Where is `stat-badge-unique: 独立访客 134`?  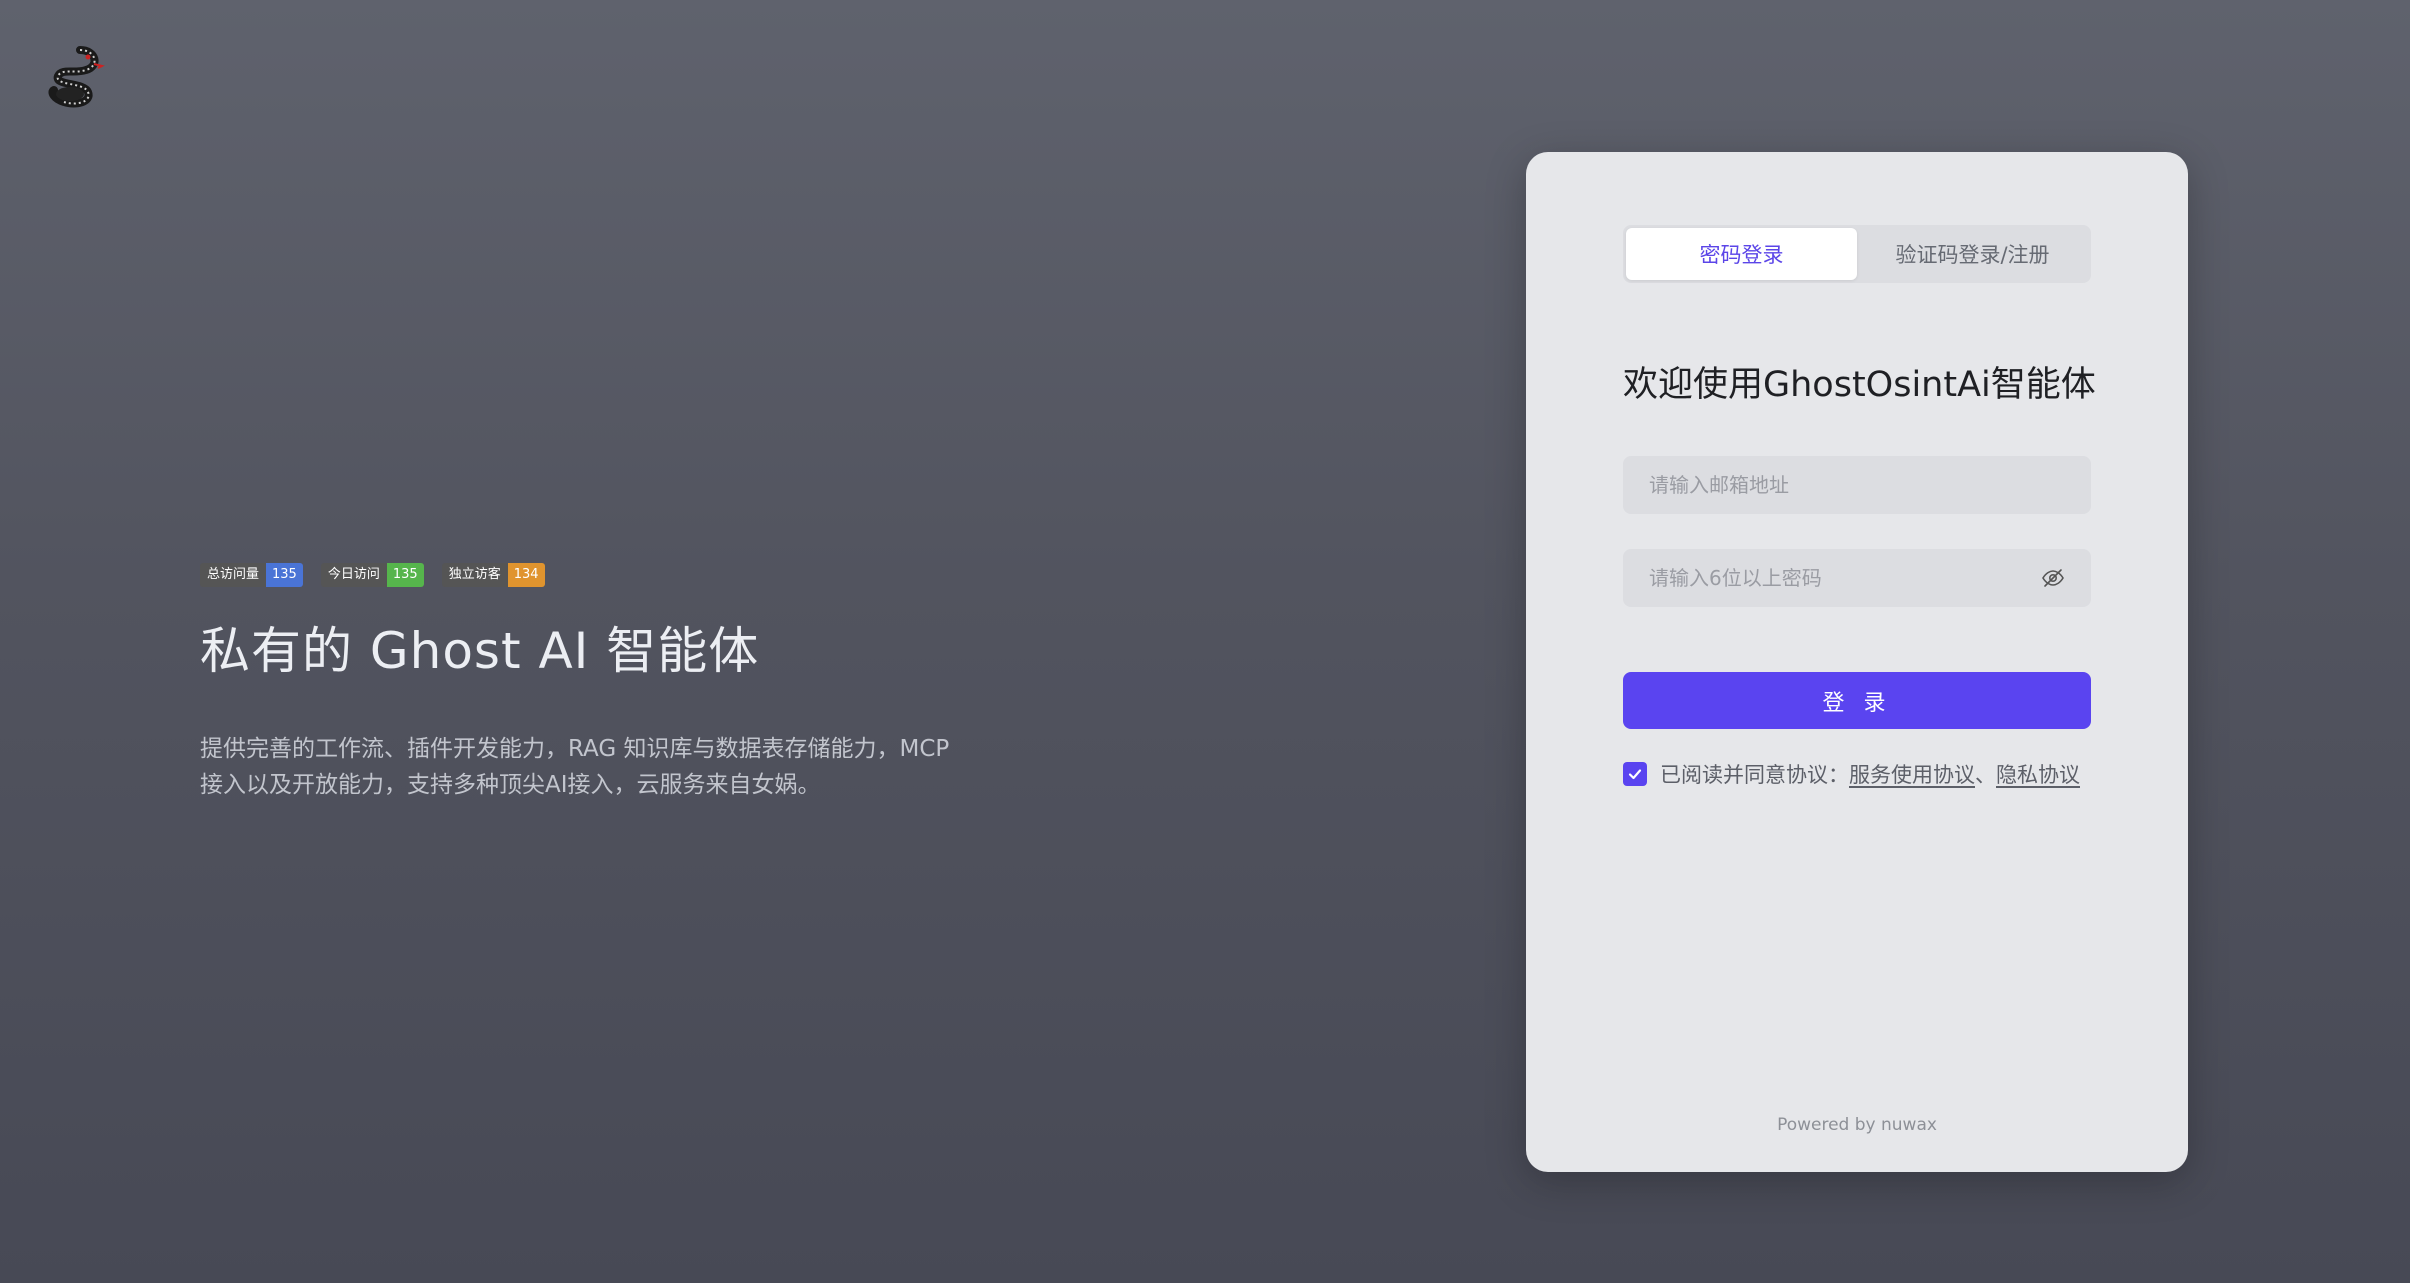 stat-badge-unique: 独立访客 134 is located at coordinates (493, 575).